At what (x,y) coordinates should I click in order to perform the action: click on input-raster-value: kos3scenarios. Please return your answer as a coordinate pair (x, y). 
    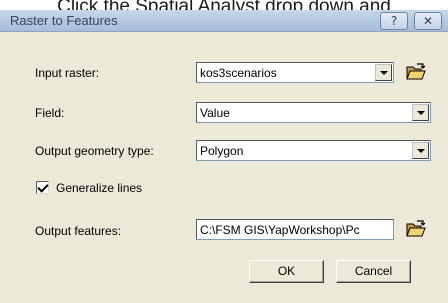
    Looking at the image, I should click on (238, 73).